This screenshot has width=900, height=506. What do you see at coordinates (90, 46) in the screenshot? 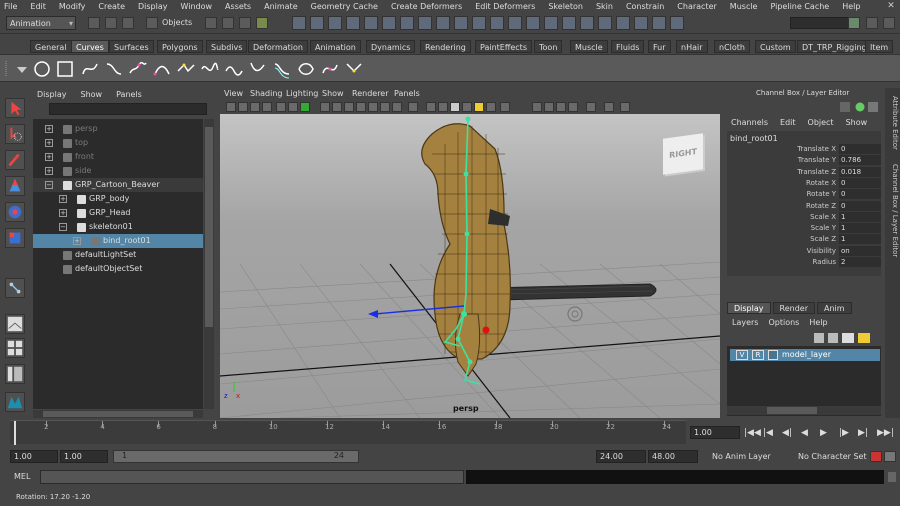
I see `shelf-tab-curves: Curves` at bounding box center [90, 46].